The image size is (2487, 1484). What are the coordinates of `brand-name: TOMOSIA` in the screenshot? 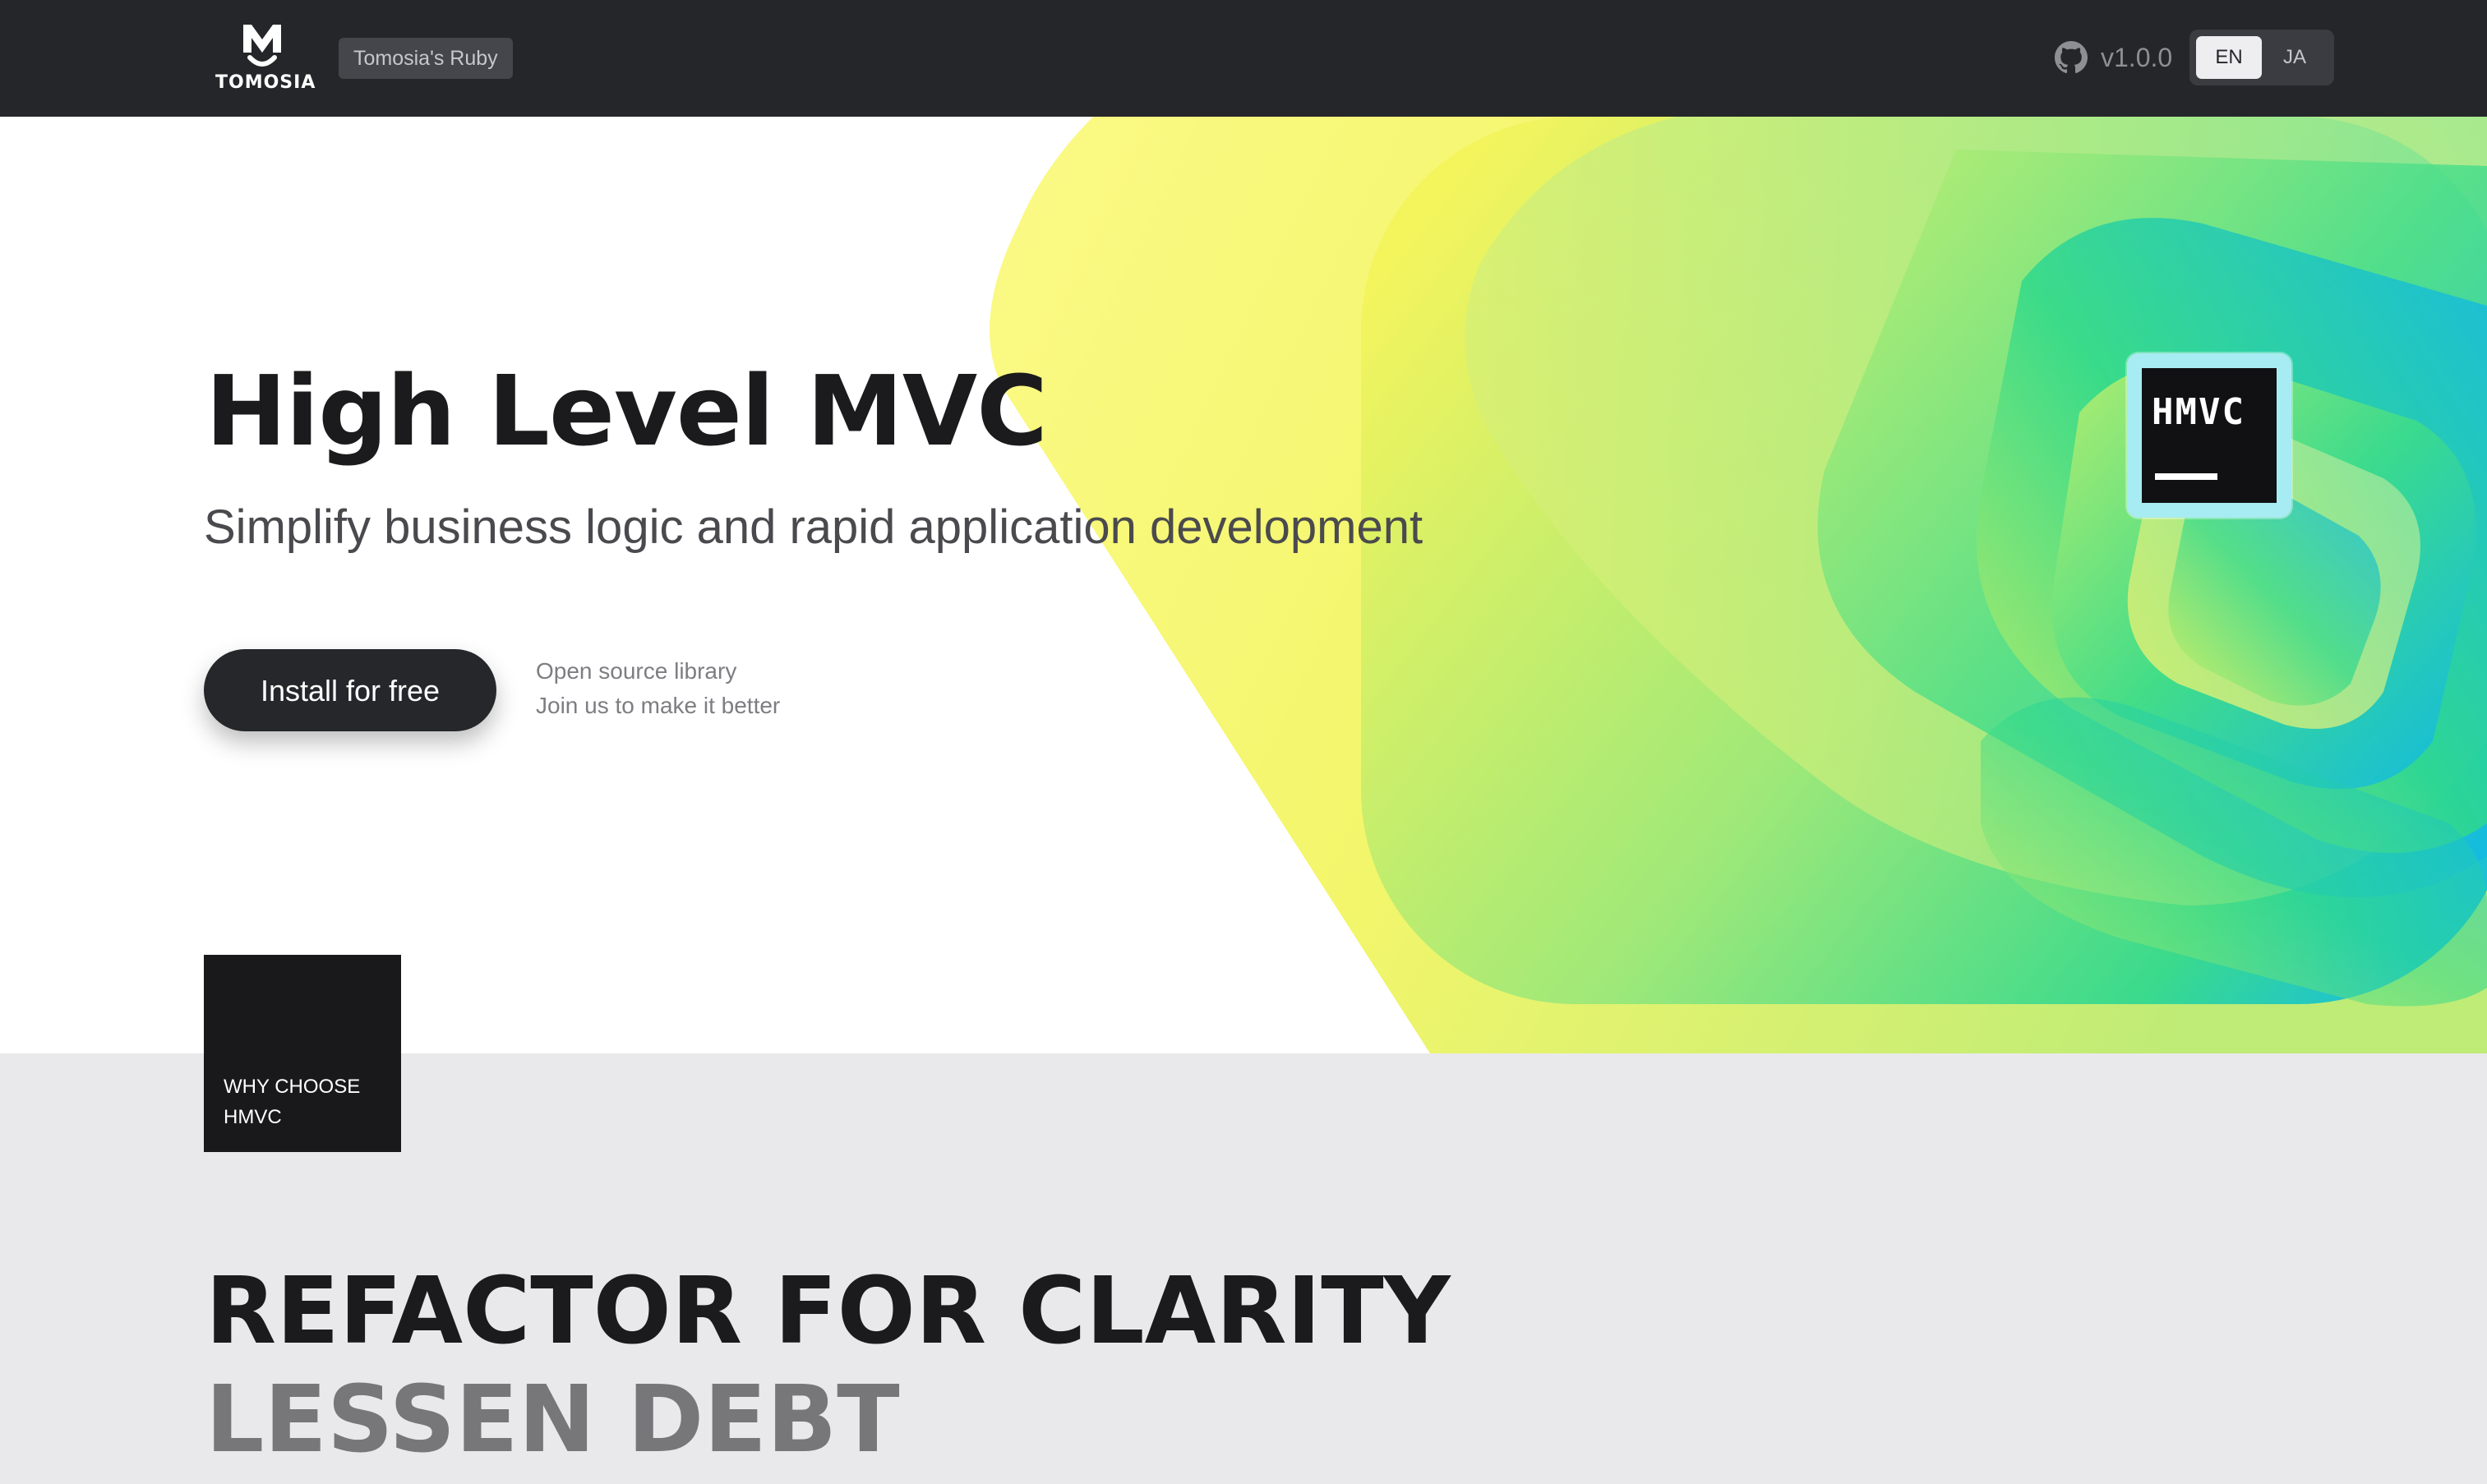 It's located at (265, 83).